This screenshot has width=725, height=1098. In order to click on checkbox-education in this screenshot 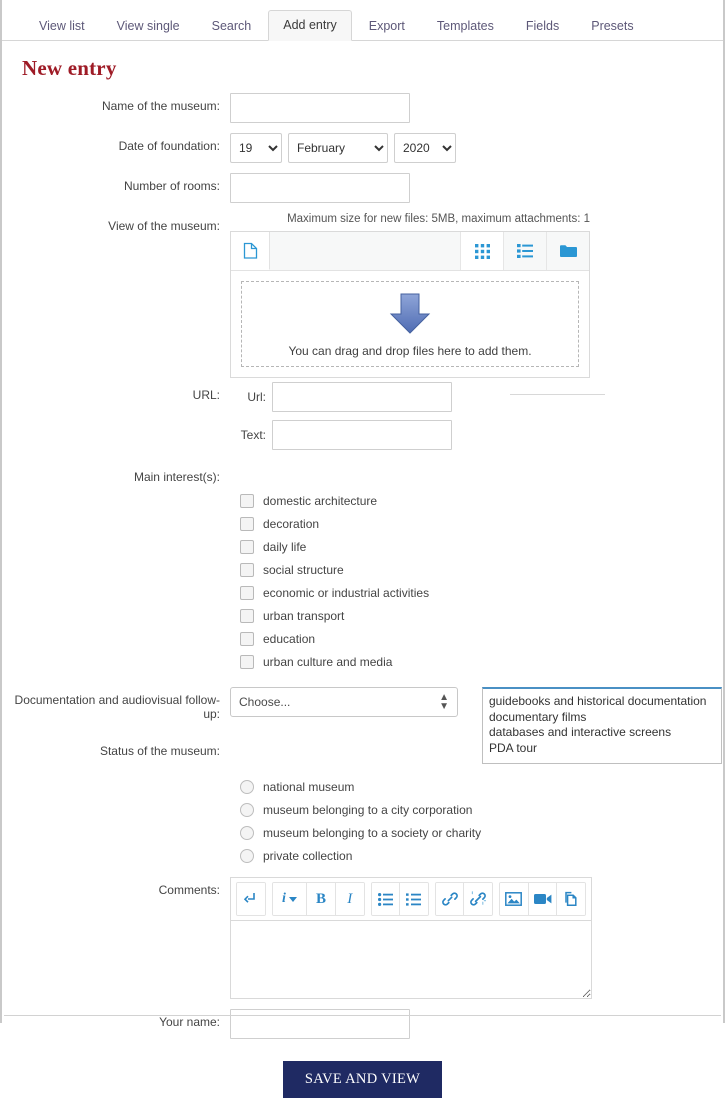, I will do `click(247, 639)`.